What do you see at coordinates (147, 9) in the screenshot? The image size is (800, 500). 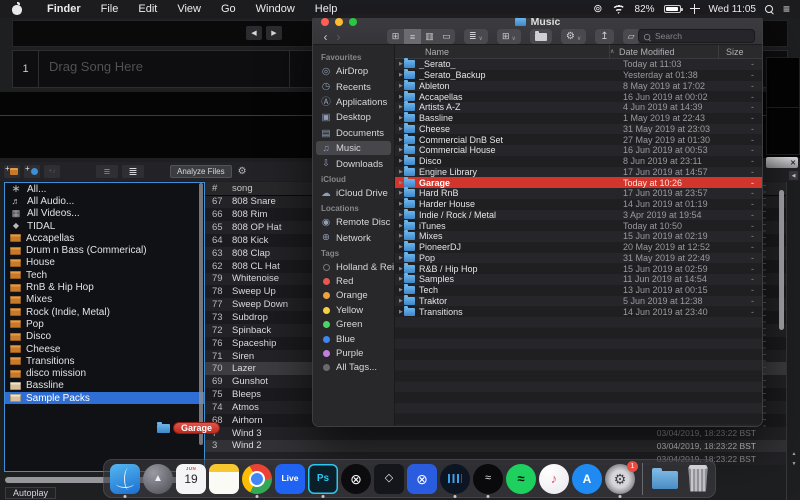 I see `menu-item: Edit` at bounding box center [147, 9].